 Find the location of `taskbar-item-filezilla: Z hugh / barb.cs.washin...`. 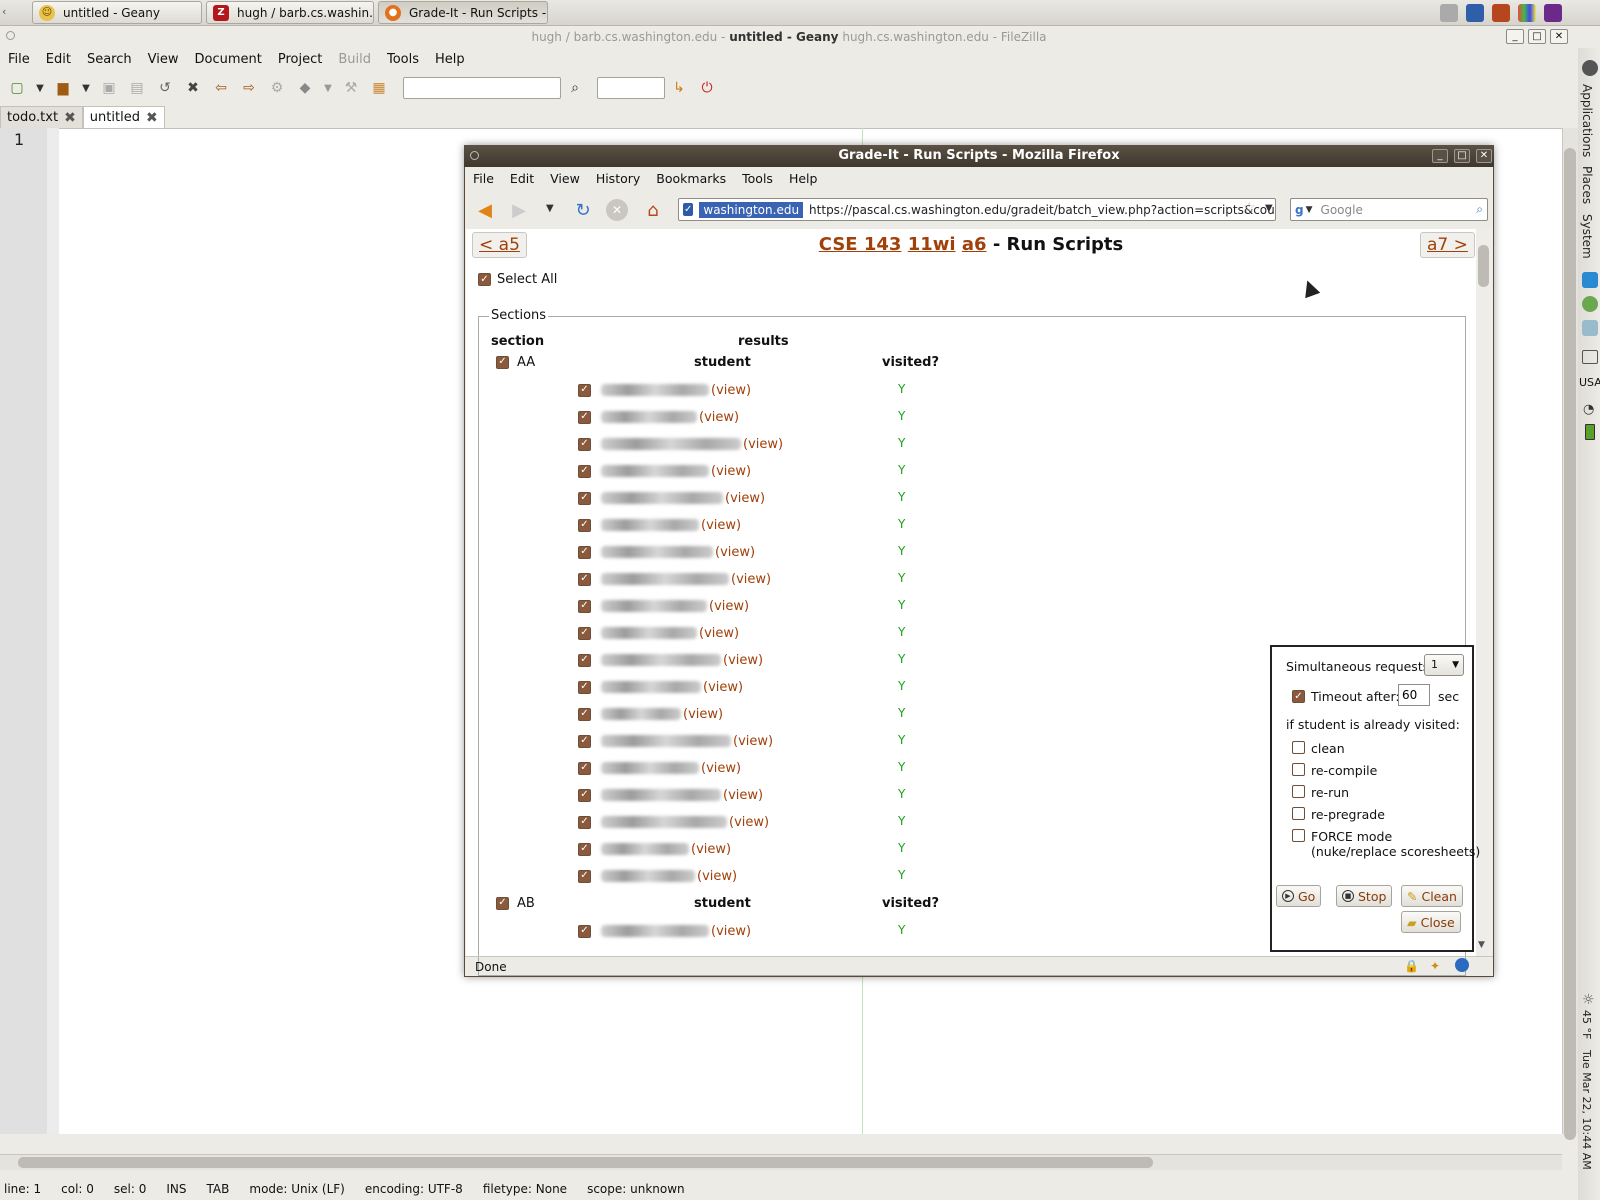

taskbar-item-filezilla: Z hugh / barb.cs.washin... is located at coordinates (290, 12).